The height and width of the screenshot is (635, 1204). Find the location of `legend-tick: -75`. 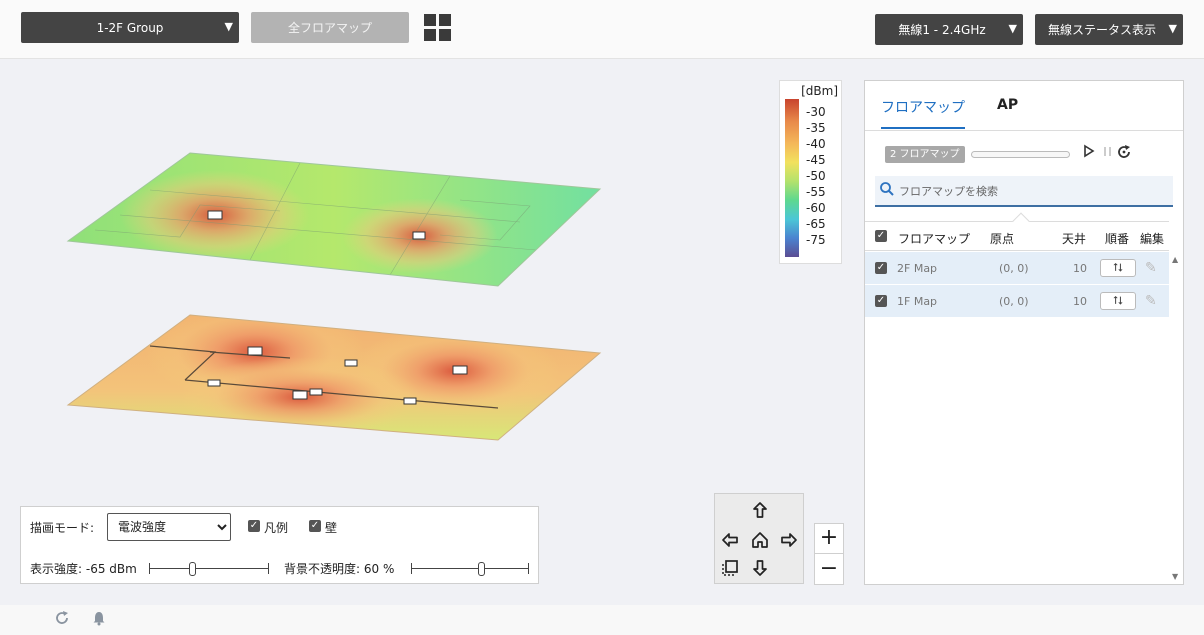

legend-tick: -75 is located at coordinates (816, 240).